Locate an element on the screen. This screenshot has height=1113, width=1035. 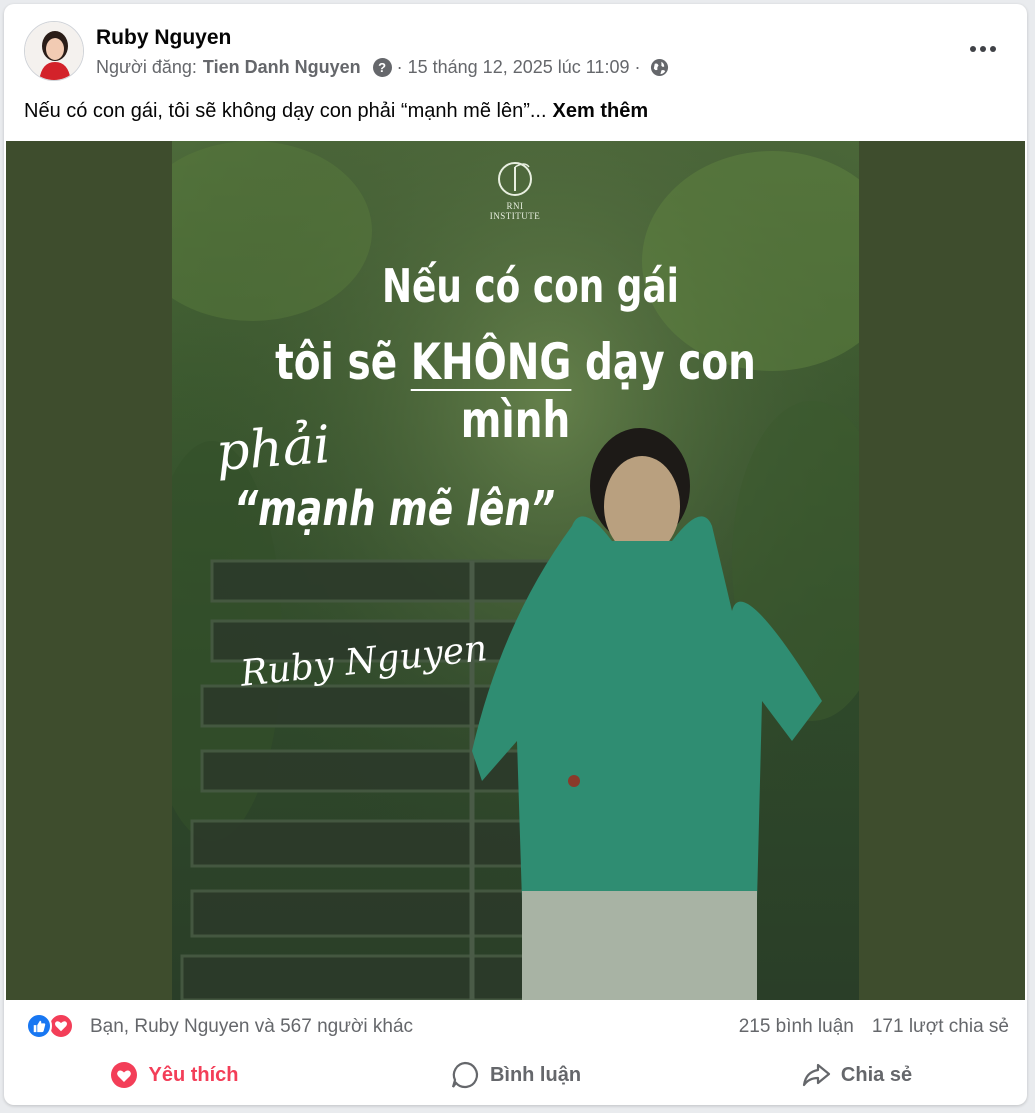
like-button: Yêu thích is located at coordinates (174, 1075).